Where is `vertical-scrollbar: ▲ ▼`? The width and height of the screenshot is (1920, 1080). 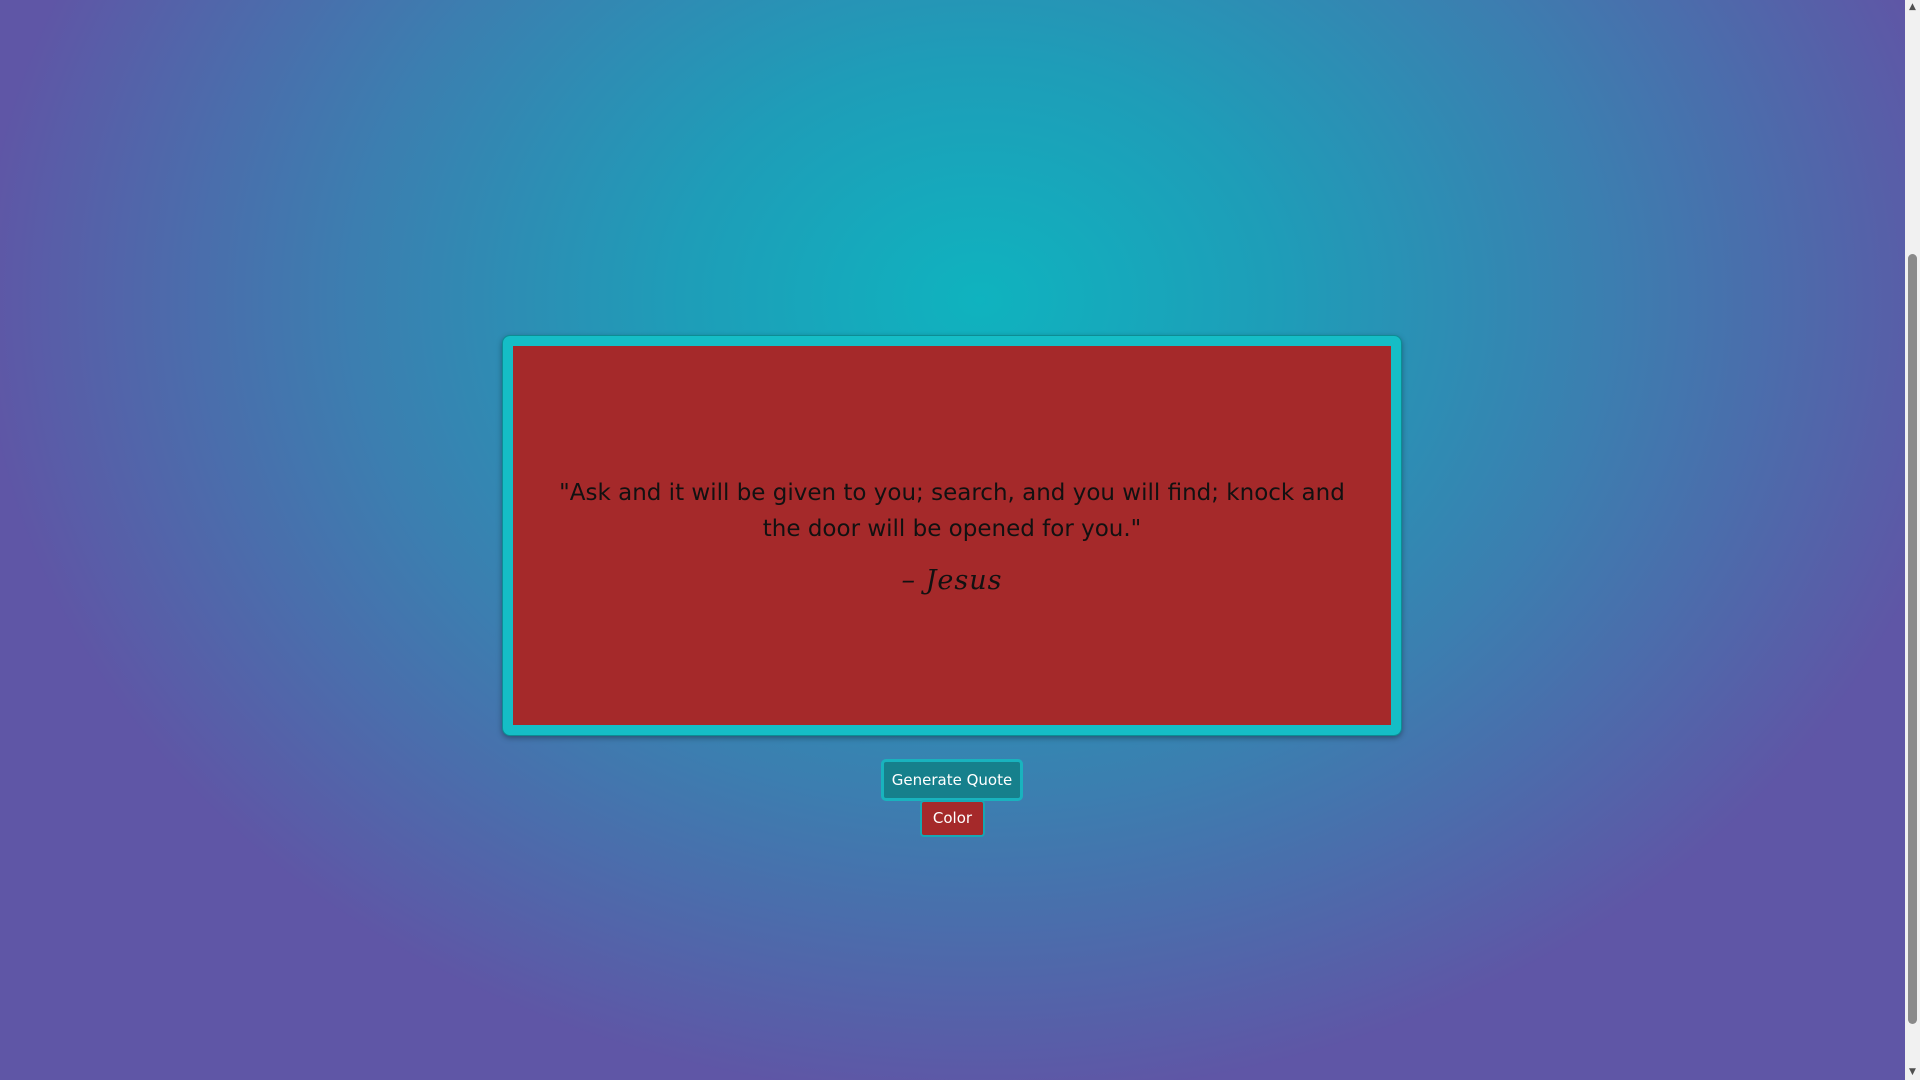 vertical-scrollbar: ▲ ▼ is located at coordinates (1912, 540).